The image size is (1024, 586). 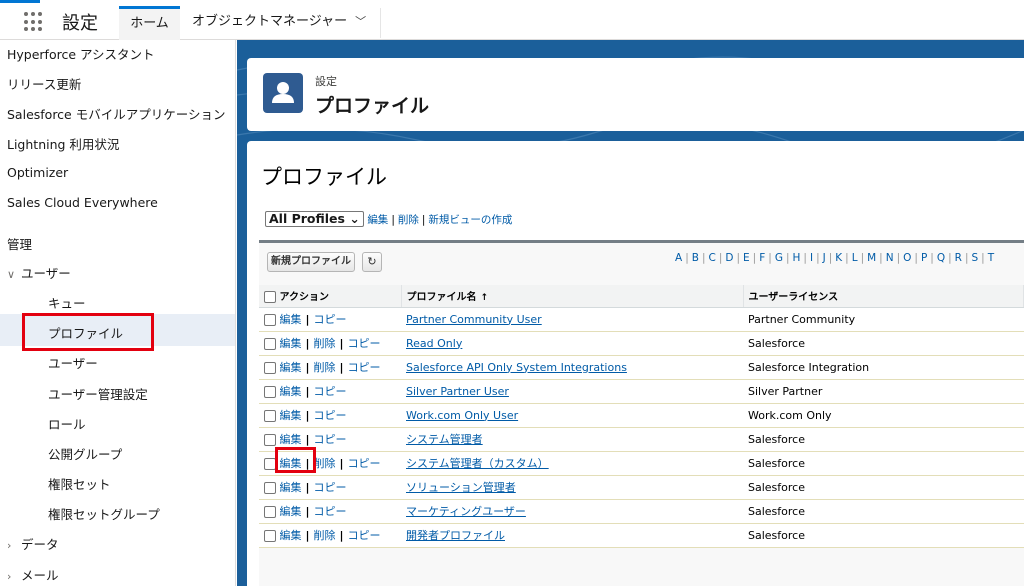 What do you see at coordinates (457, 391) in the screenshot?
I see `profile-name-link: Silver Partner User` at bounding box center [457, 391].